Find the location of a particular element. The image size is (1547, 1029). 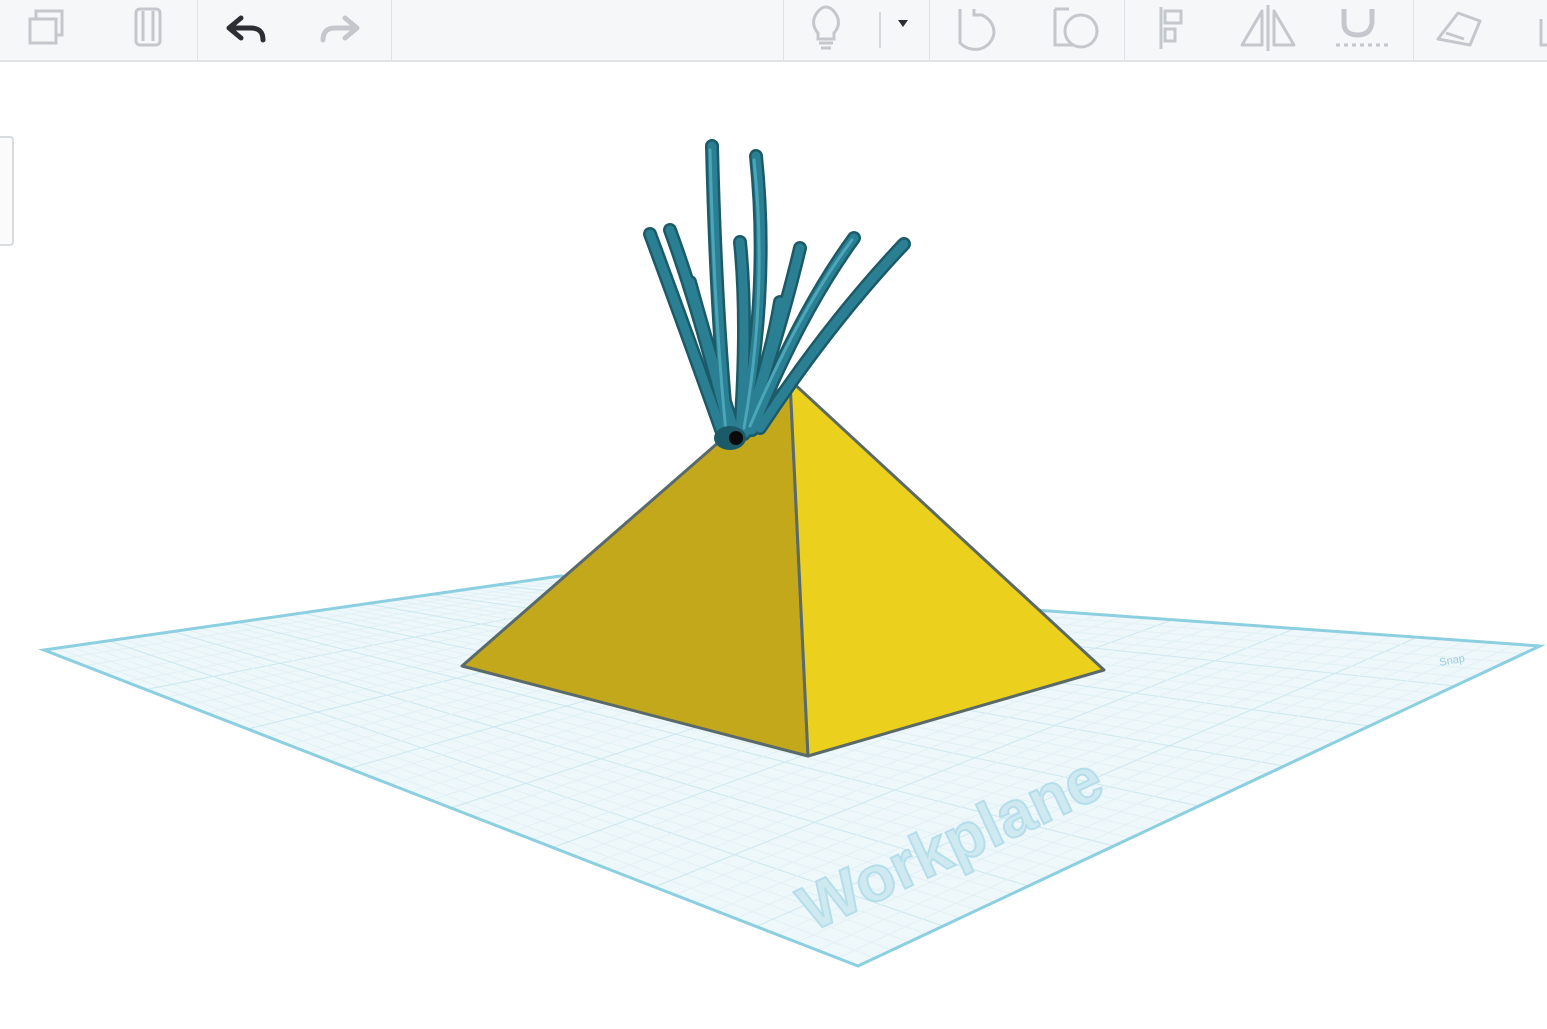

shape-solid-icon is located at coordinates (977, 30).